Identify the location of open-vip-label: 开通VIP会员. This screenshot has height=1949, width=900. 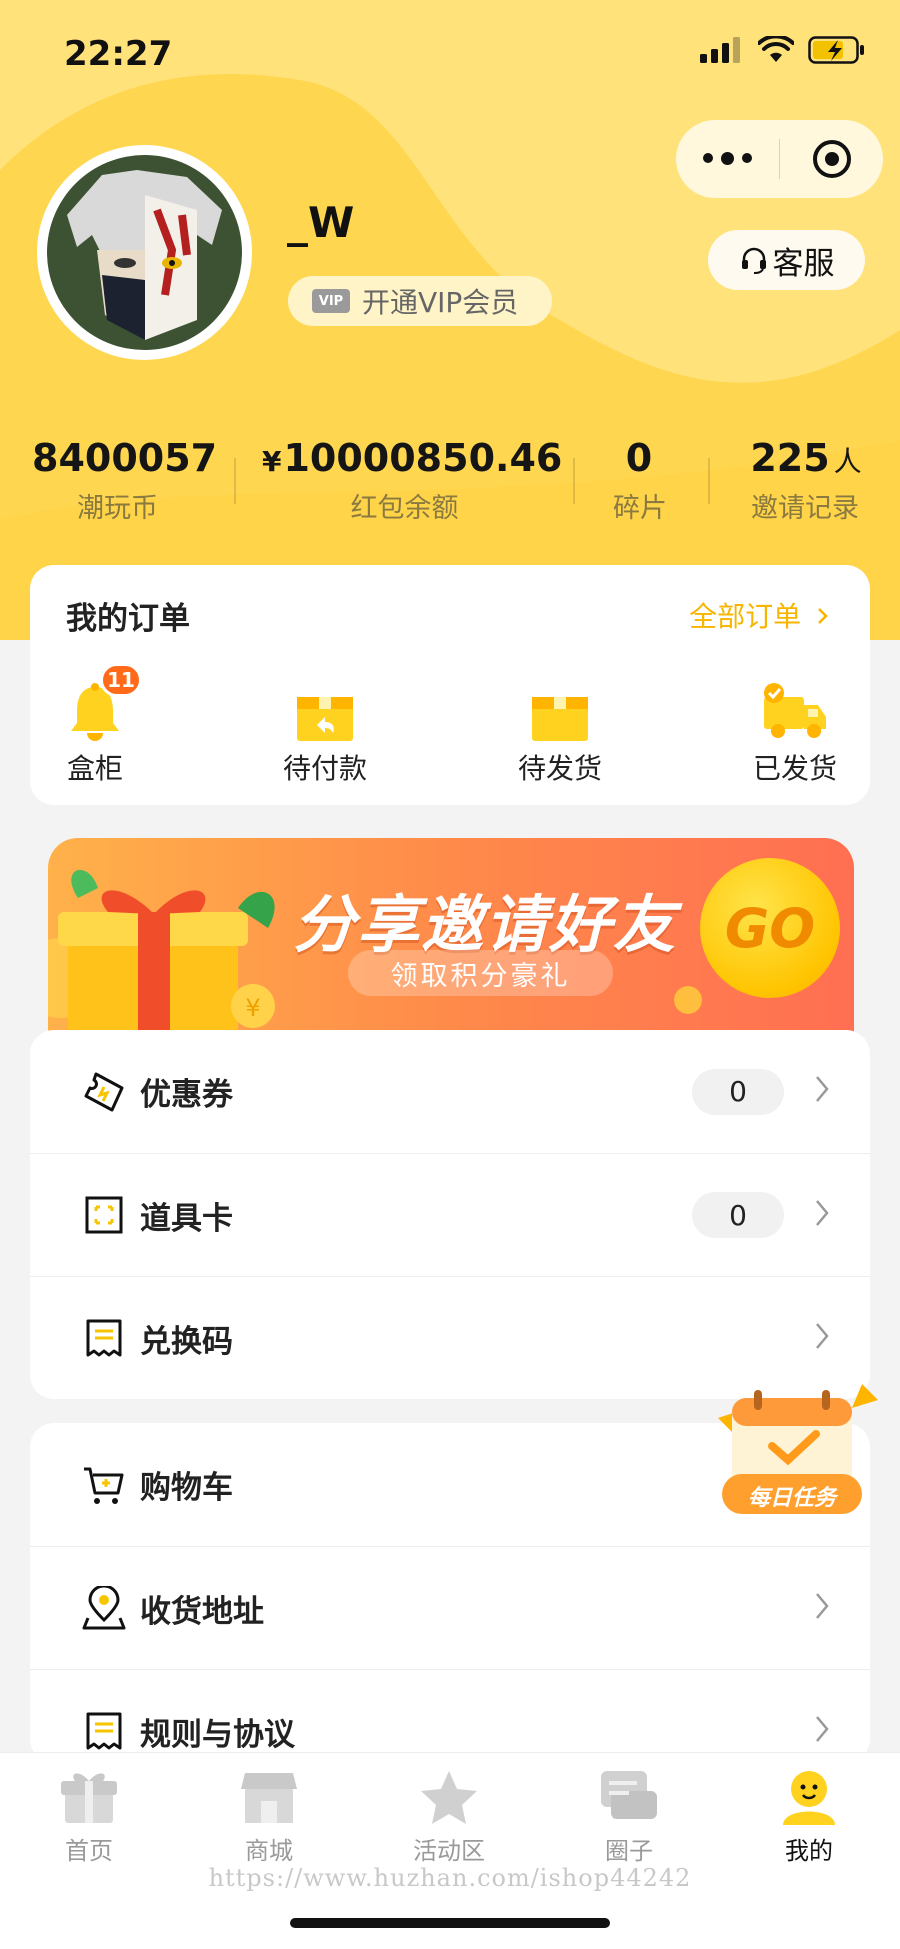
(440, 302).